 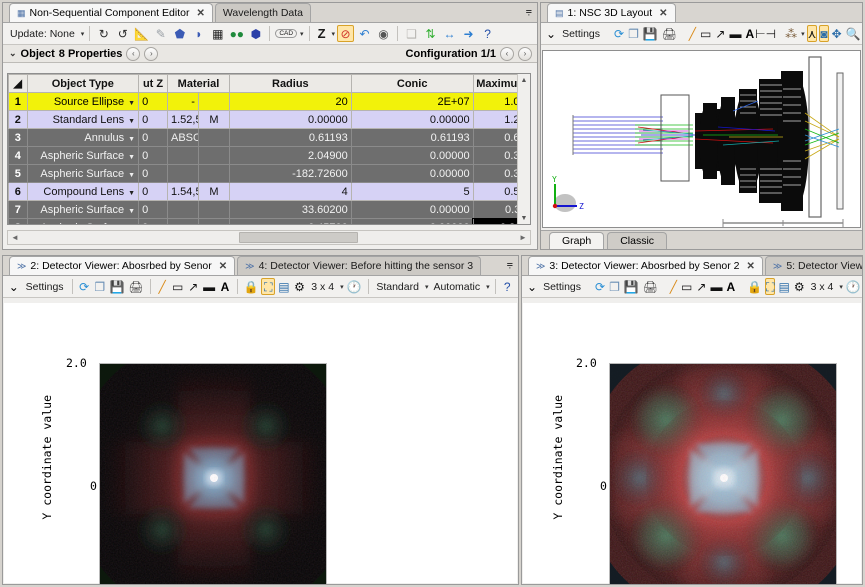 What do you see at coordinates (298, 237) in the screenshot?
I see `scroll-thumb` at bounding box center [298, 237].